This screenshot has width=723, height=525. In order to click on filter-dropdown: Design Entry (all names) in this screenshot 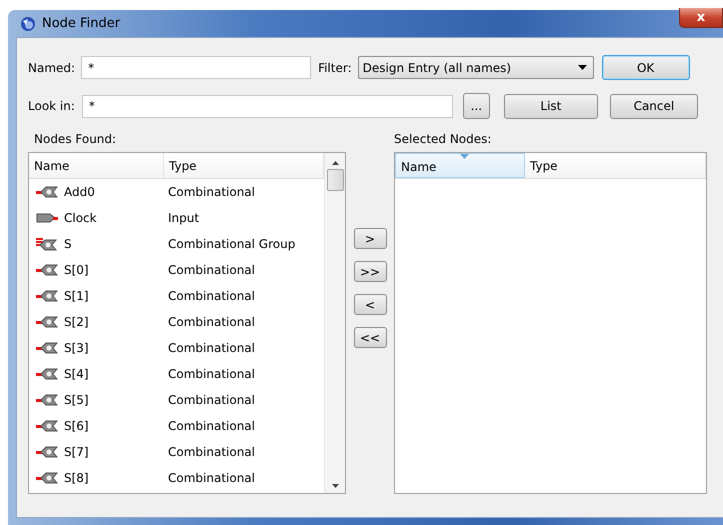, I will do `click(476, 67)`.